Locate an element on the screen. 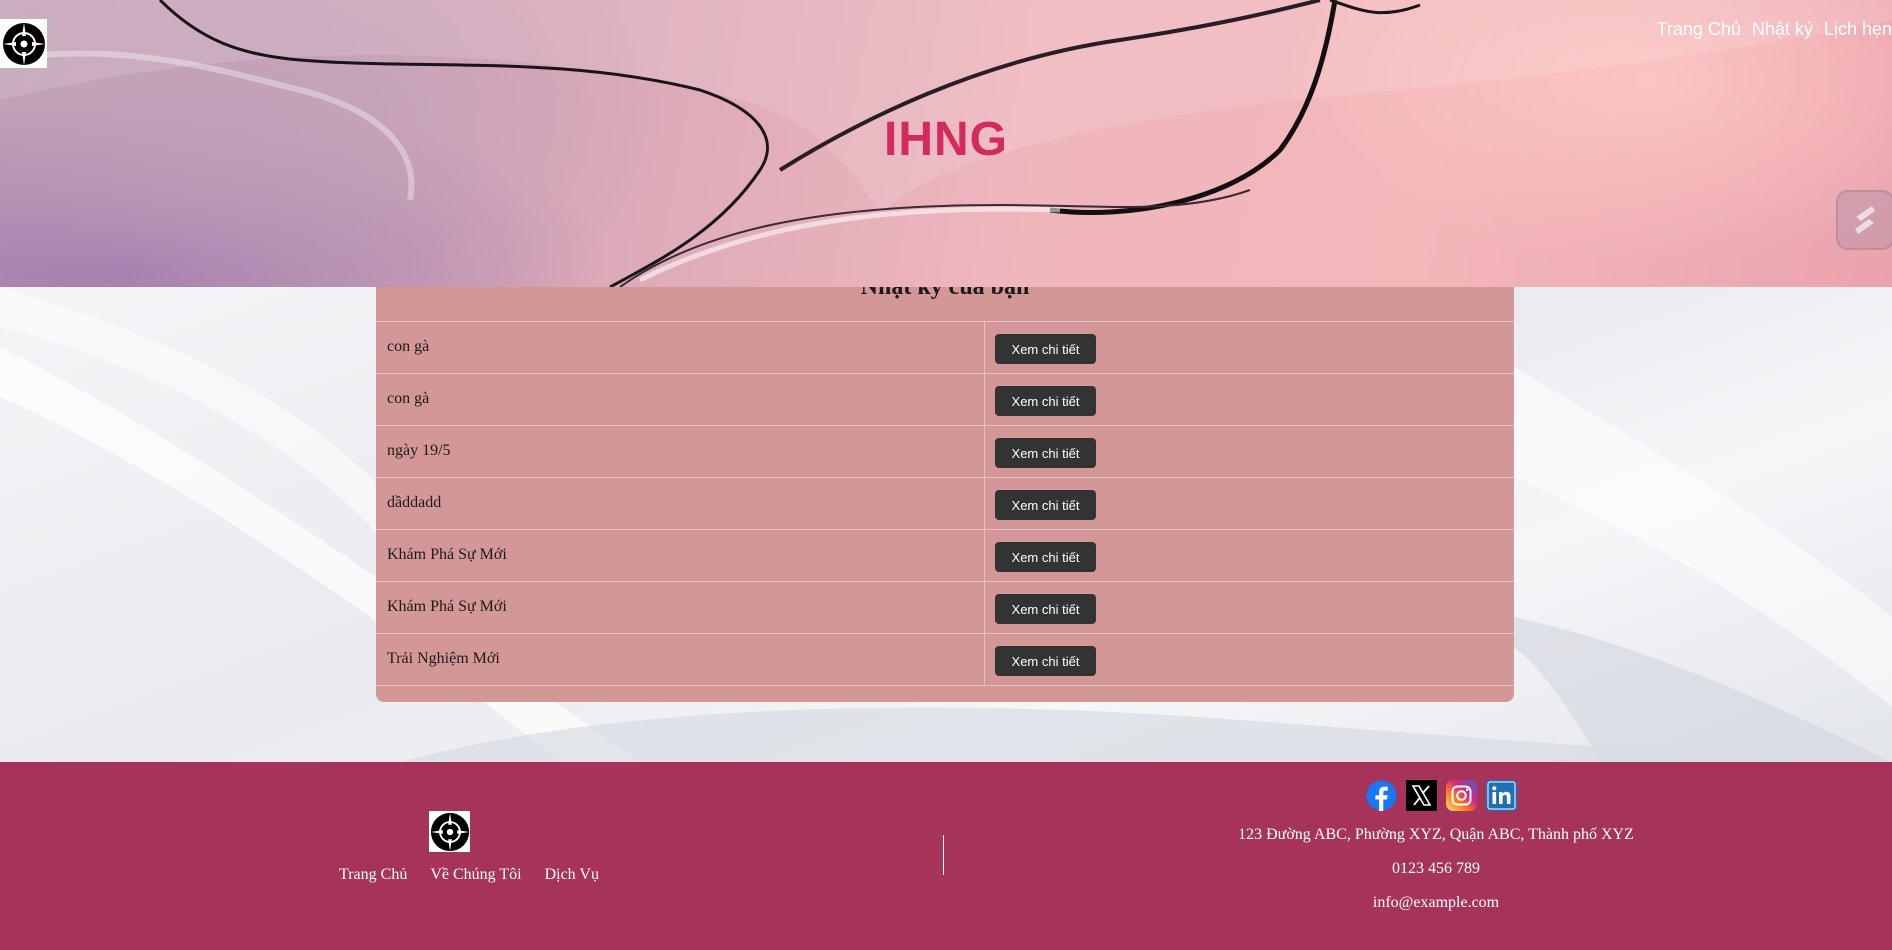 The width and height of the screenshot is (1892, 950). facebook-icon is located at coordinates (1381, 795).